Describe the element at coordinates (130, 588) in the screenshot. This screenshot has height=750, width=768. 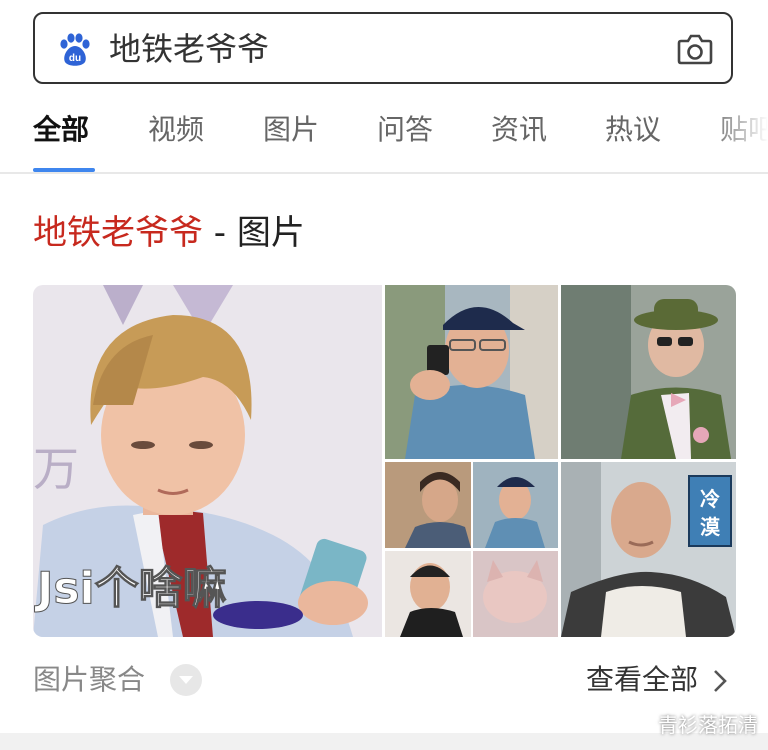
I see `meme-caption: Jsi个啥嘛` at that location.